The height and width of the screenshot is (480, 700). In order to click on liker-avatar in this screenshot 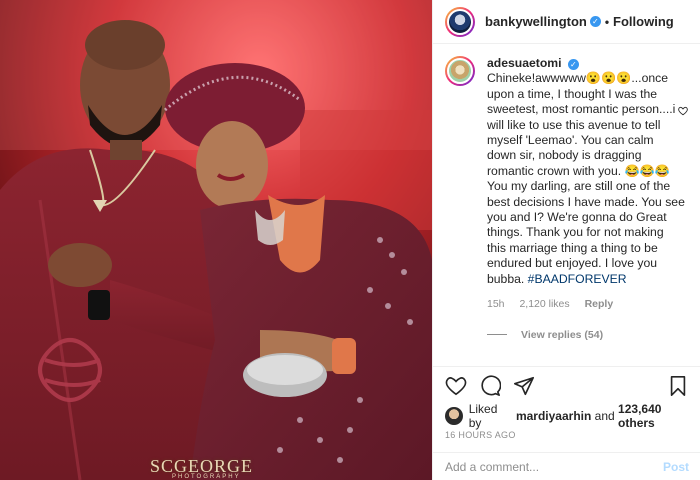, I will do `click(454, 416)`.